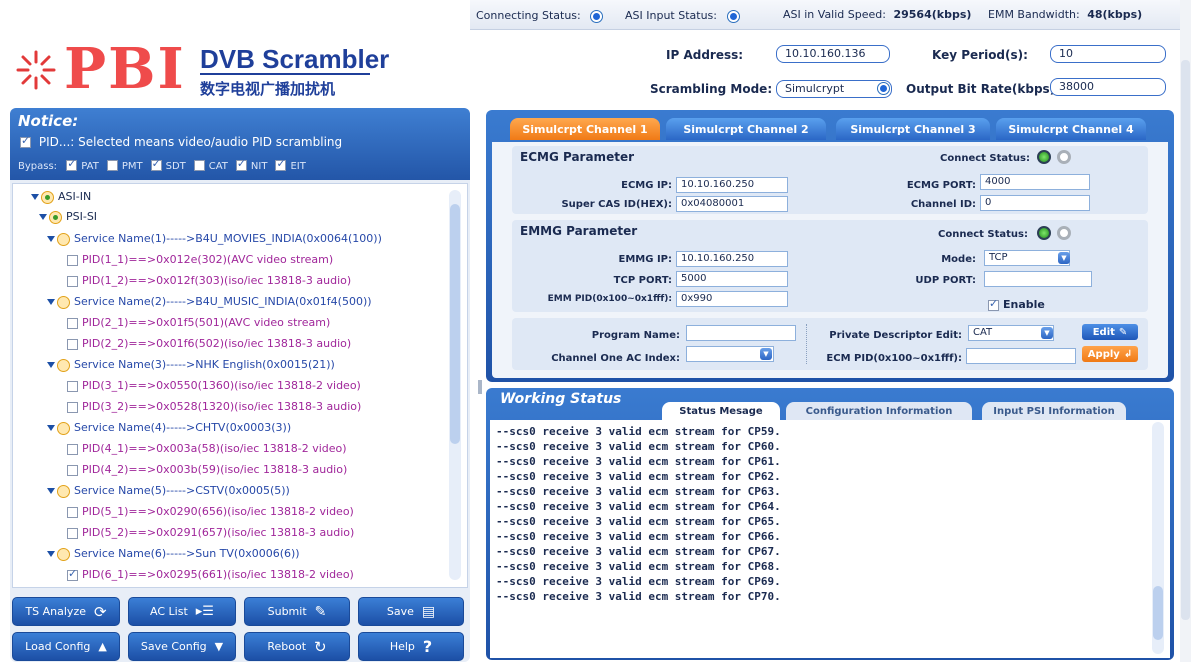  Describe the element at coordinates (66, 611) in the screenshot. I see `ts-analyze-button: TS Analyze ⟳` at that location.